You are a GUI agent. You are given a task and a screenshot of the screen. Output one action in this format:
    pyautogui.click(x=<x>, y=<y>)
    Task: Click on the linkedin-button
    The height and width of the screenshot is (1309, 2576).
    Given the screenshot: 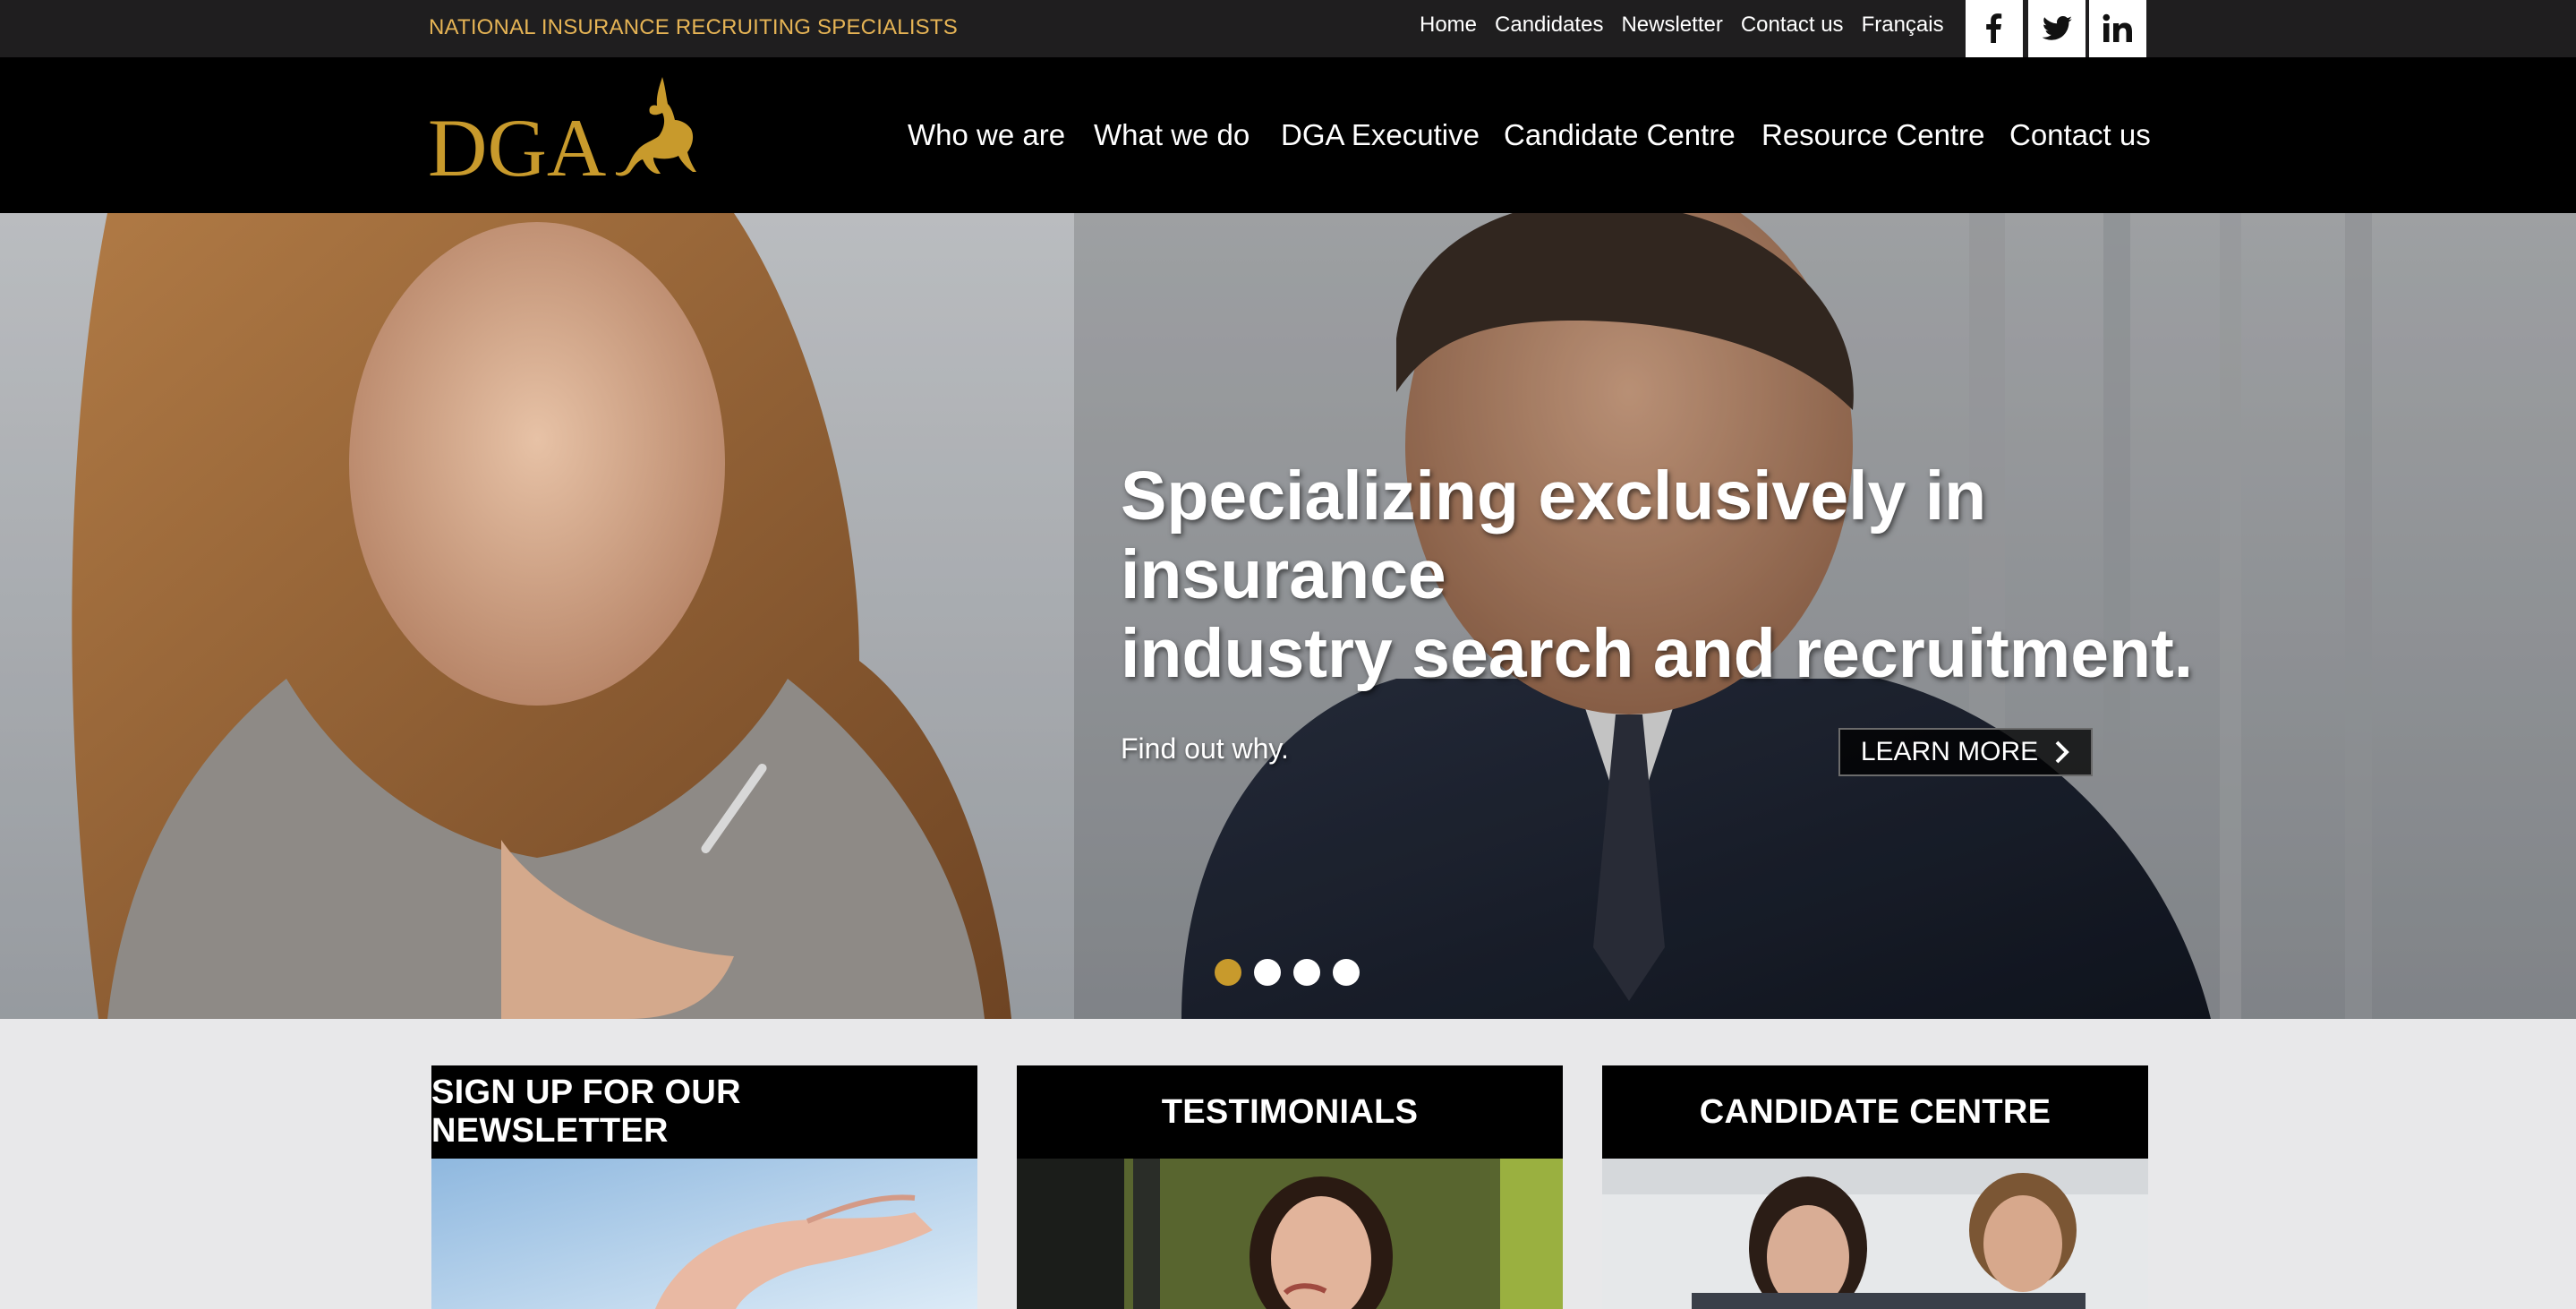 What is the action you would take?
    pyautogui.click(x=2117, y=28)
    